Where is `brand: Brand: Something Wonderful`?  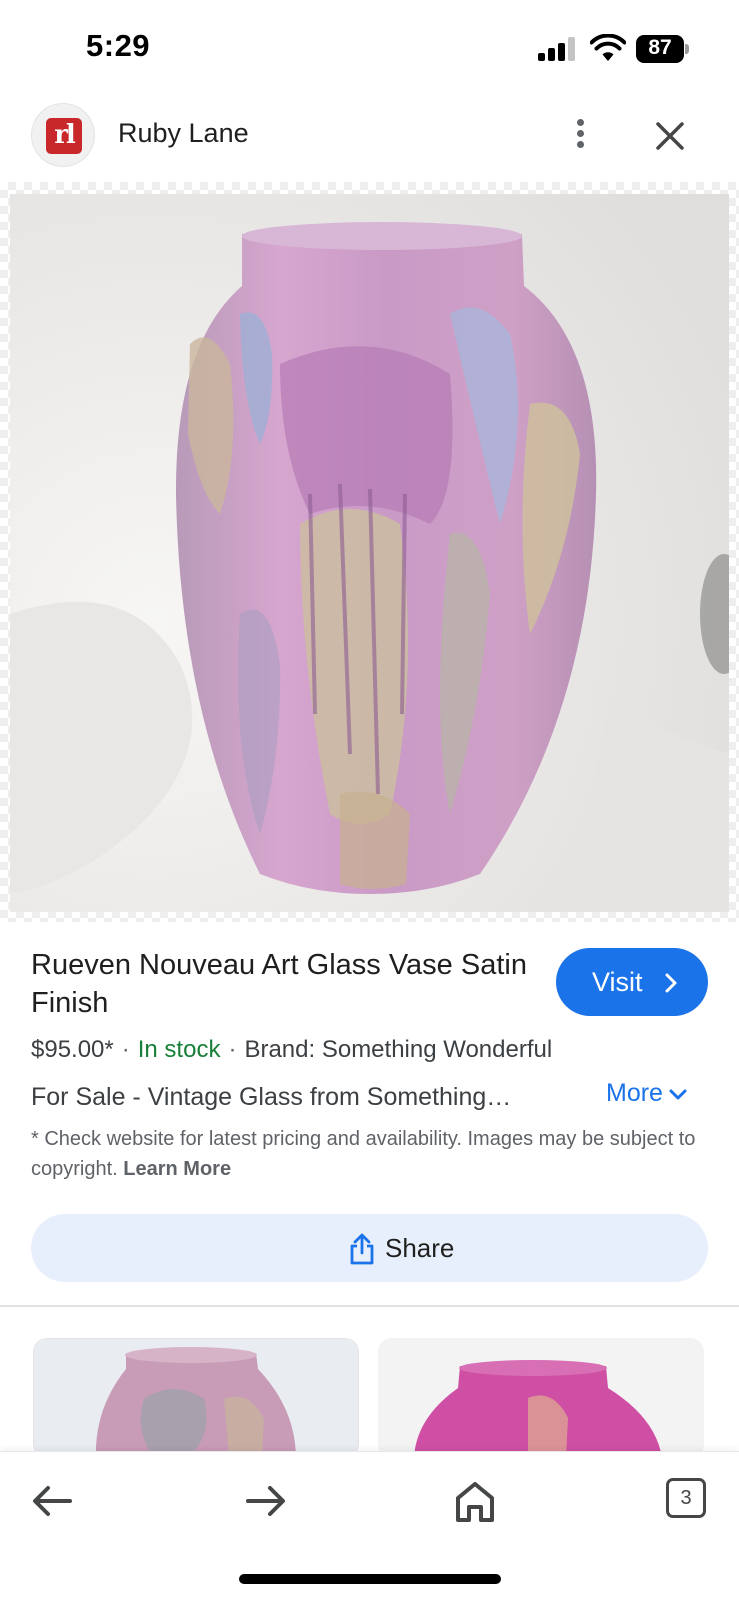
brand: Brand: Something Wonderful is located at coordinates (398, 1049).